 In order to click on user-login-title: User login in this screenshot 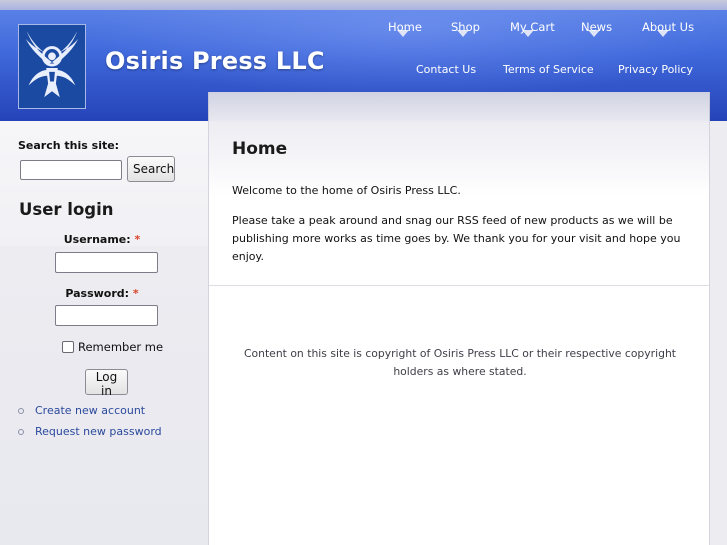, I will do `click(66, 209)`.